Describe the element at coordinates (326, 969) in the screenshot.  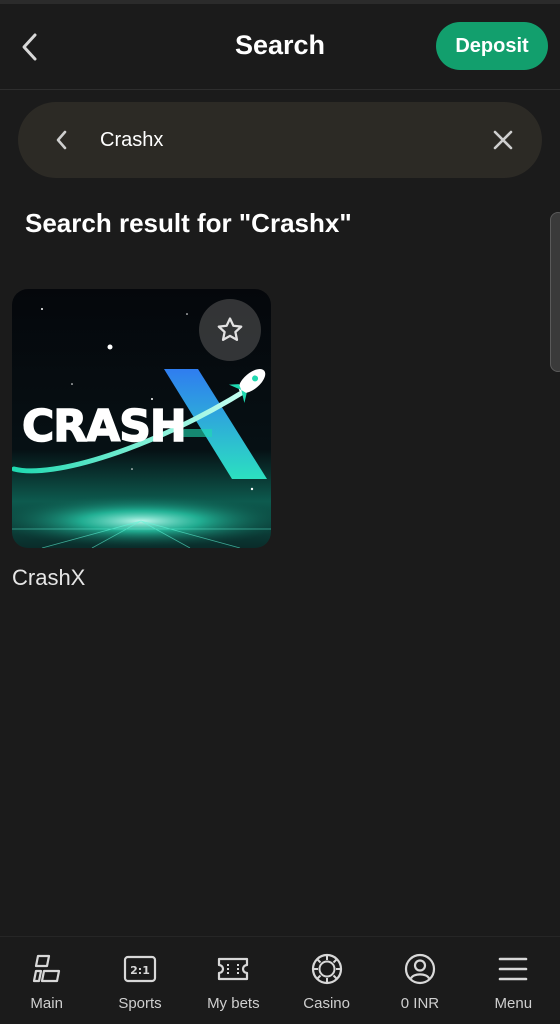
I see `casino-chip-icon` at that location.